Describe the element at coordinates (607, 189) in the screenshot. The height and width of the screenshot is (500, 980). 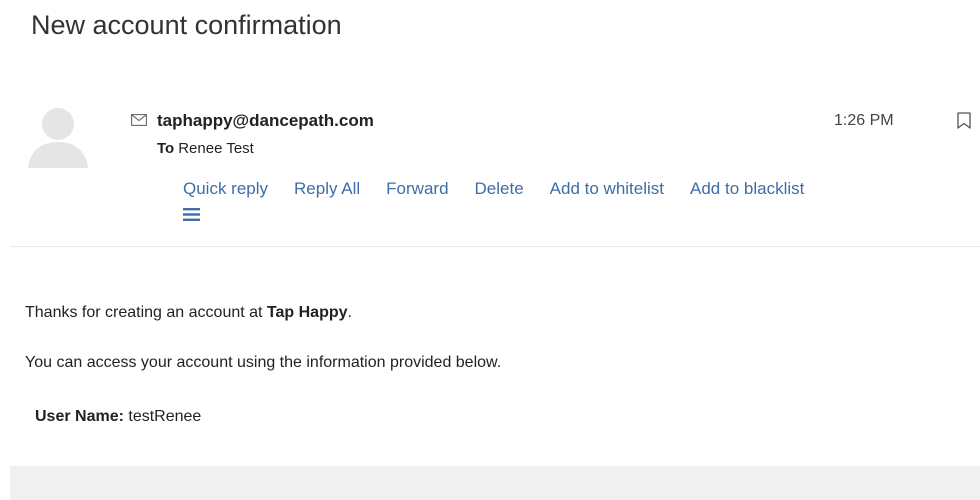
I see `add-to-whitelist-link: Add to whitelist` at that location.